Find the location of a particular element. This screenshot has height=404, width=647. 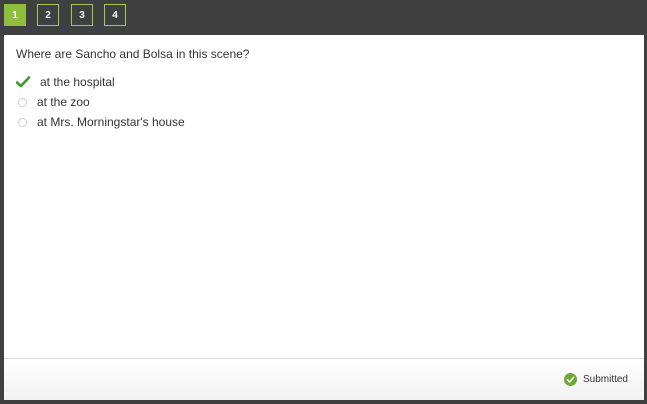

question-nav-button-1: 1 is located at coordinates (15, 15).